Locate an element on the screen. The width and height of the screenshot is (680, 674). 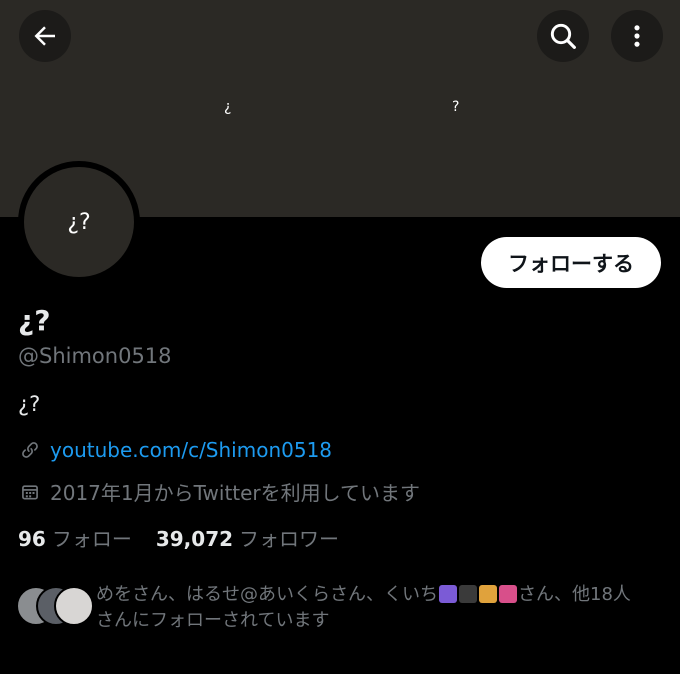
following-count: 96 is located at coordinates (32, 539).